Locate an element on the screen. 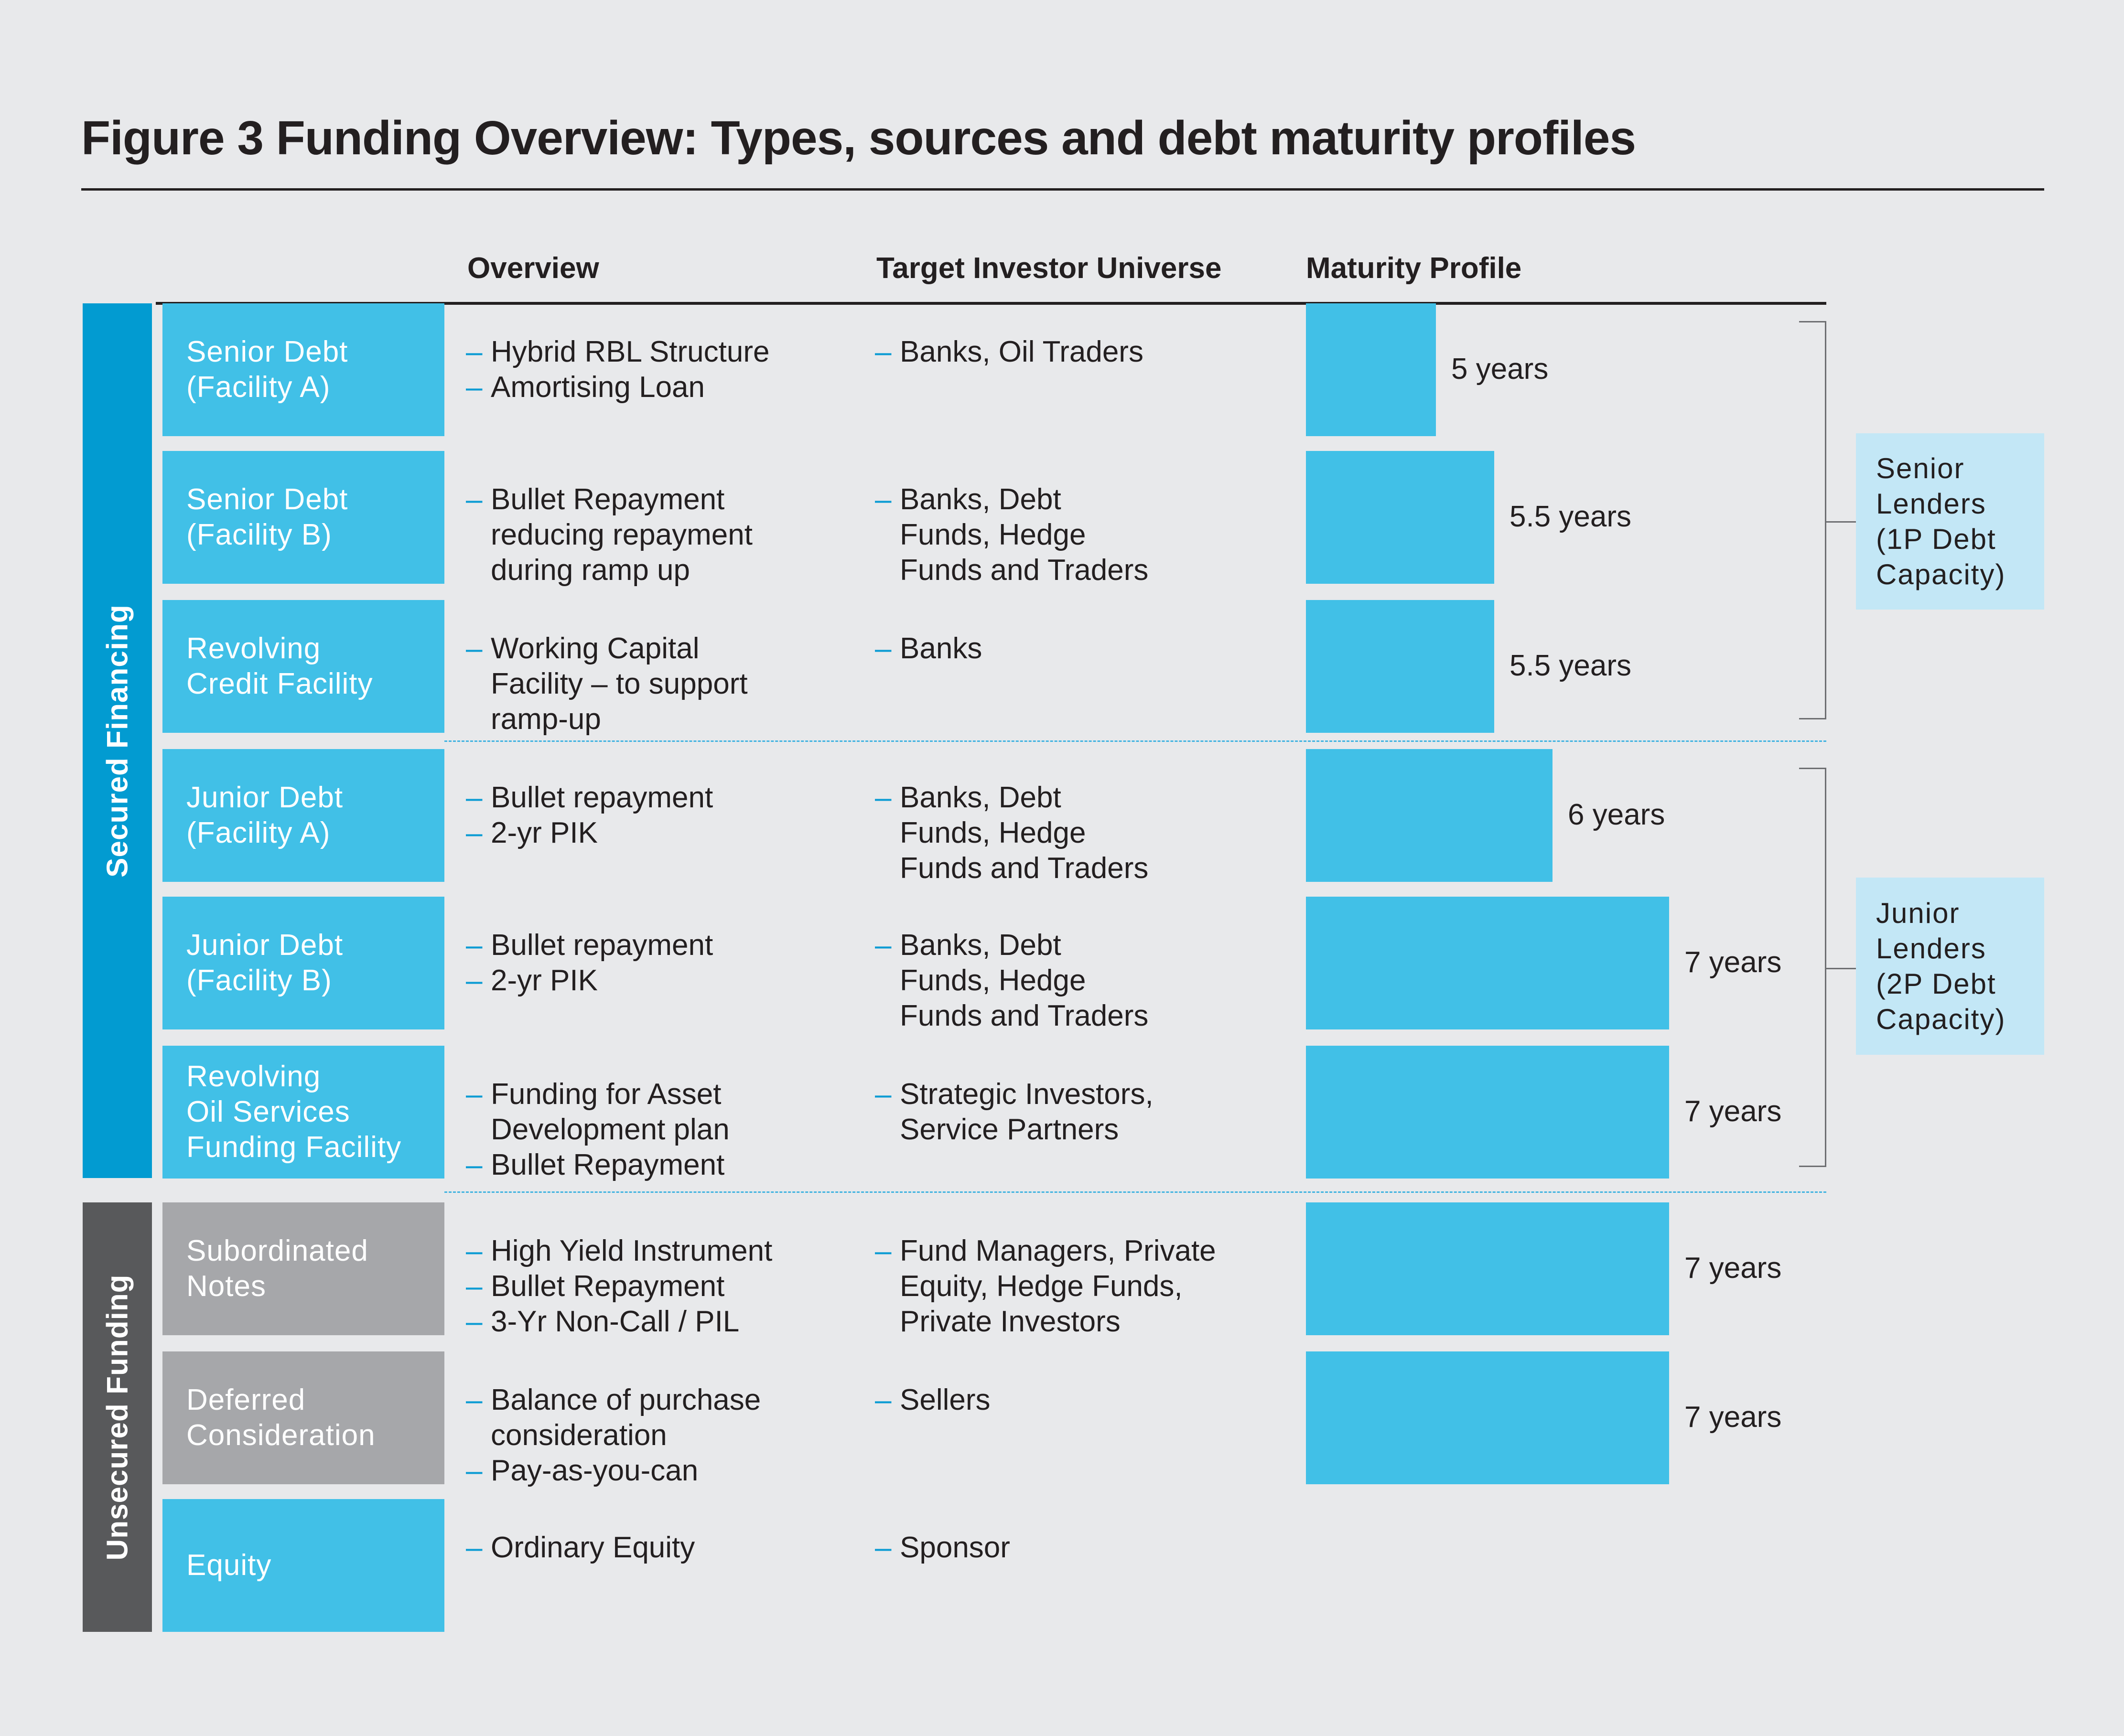 This screenshot has width=2124, height=1736. bullet-item: – Sponsor is located at coordinates (942, 1547).